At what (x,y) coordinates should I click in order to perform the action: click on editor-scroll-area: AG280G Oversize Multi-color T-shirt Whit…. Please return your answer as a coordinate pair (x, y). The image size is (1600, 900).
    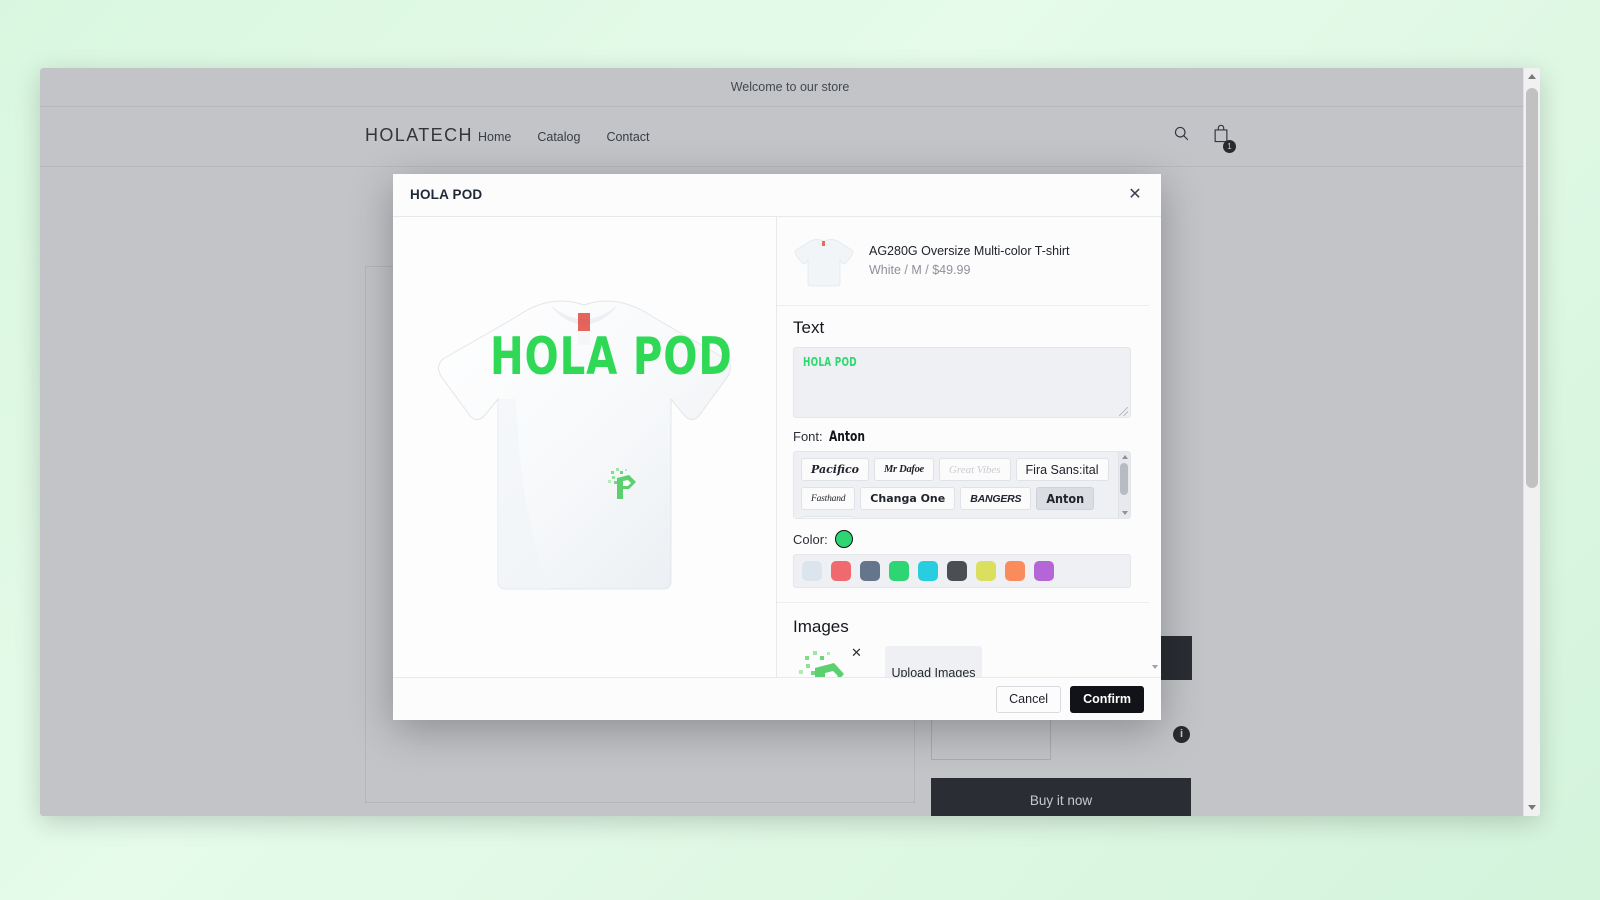
    Looking at the image, I should click on (963, 447).